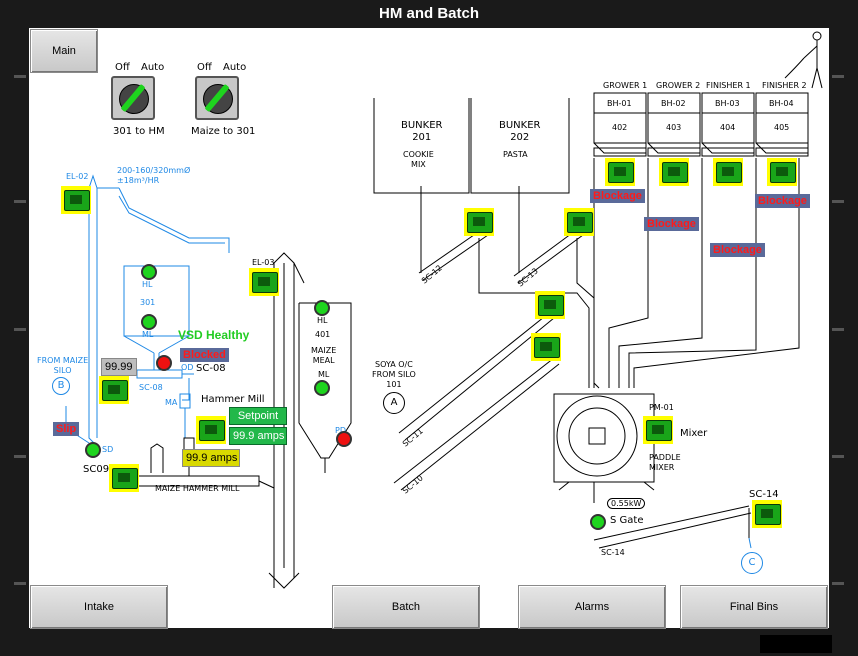 This screenshot has height=656, width=858. What do you see at coordinates (187, 367) in the screenshot?
I see `od-label: OD` at bounding box center [187, 367].